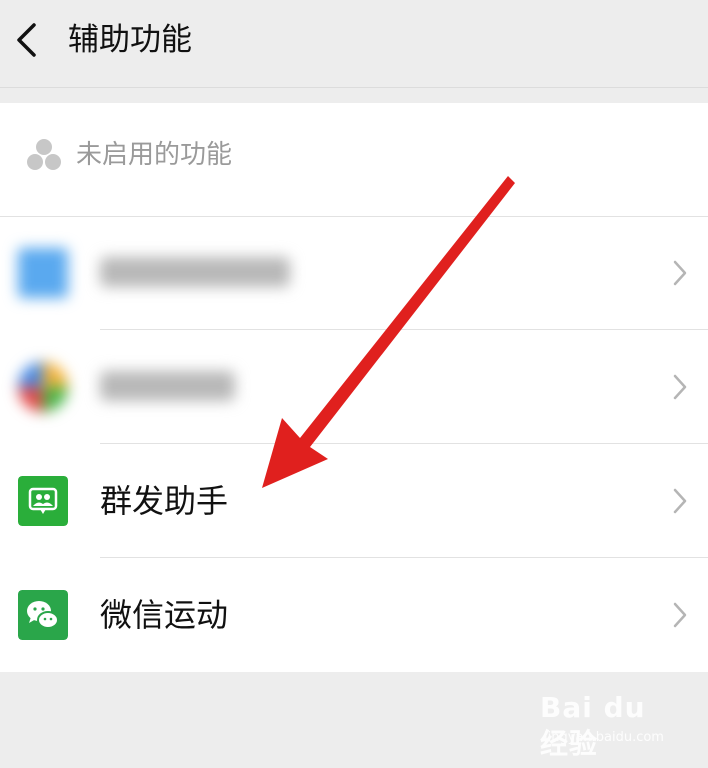  I want to click on group-message-icon, so click(43, 501).